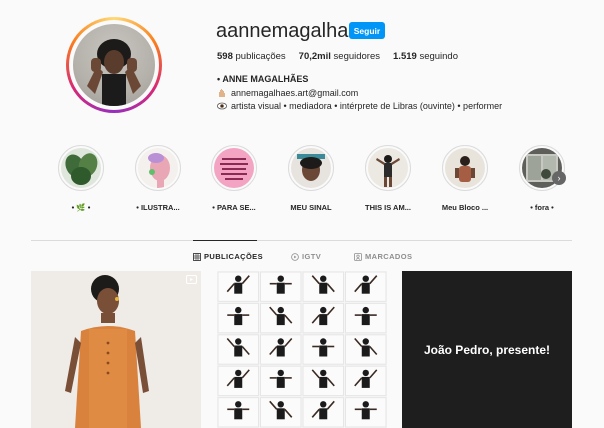 The width and height of the screenshot is (604, 428). Describe the element at coordinates (405, 56) in the screenshot. I see `following-count: 1.519` at that location.